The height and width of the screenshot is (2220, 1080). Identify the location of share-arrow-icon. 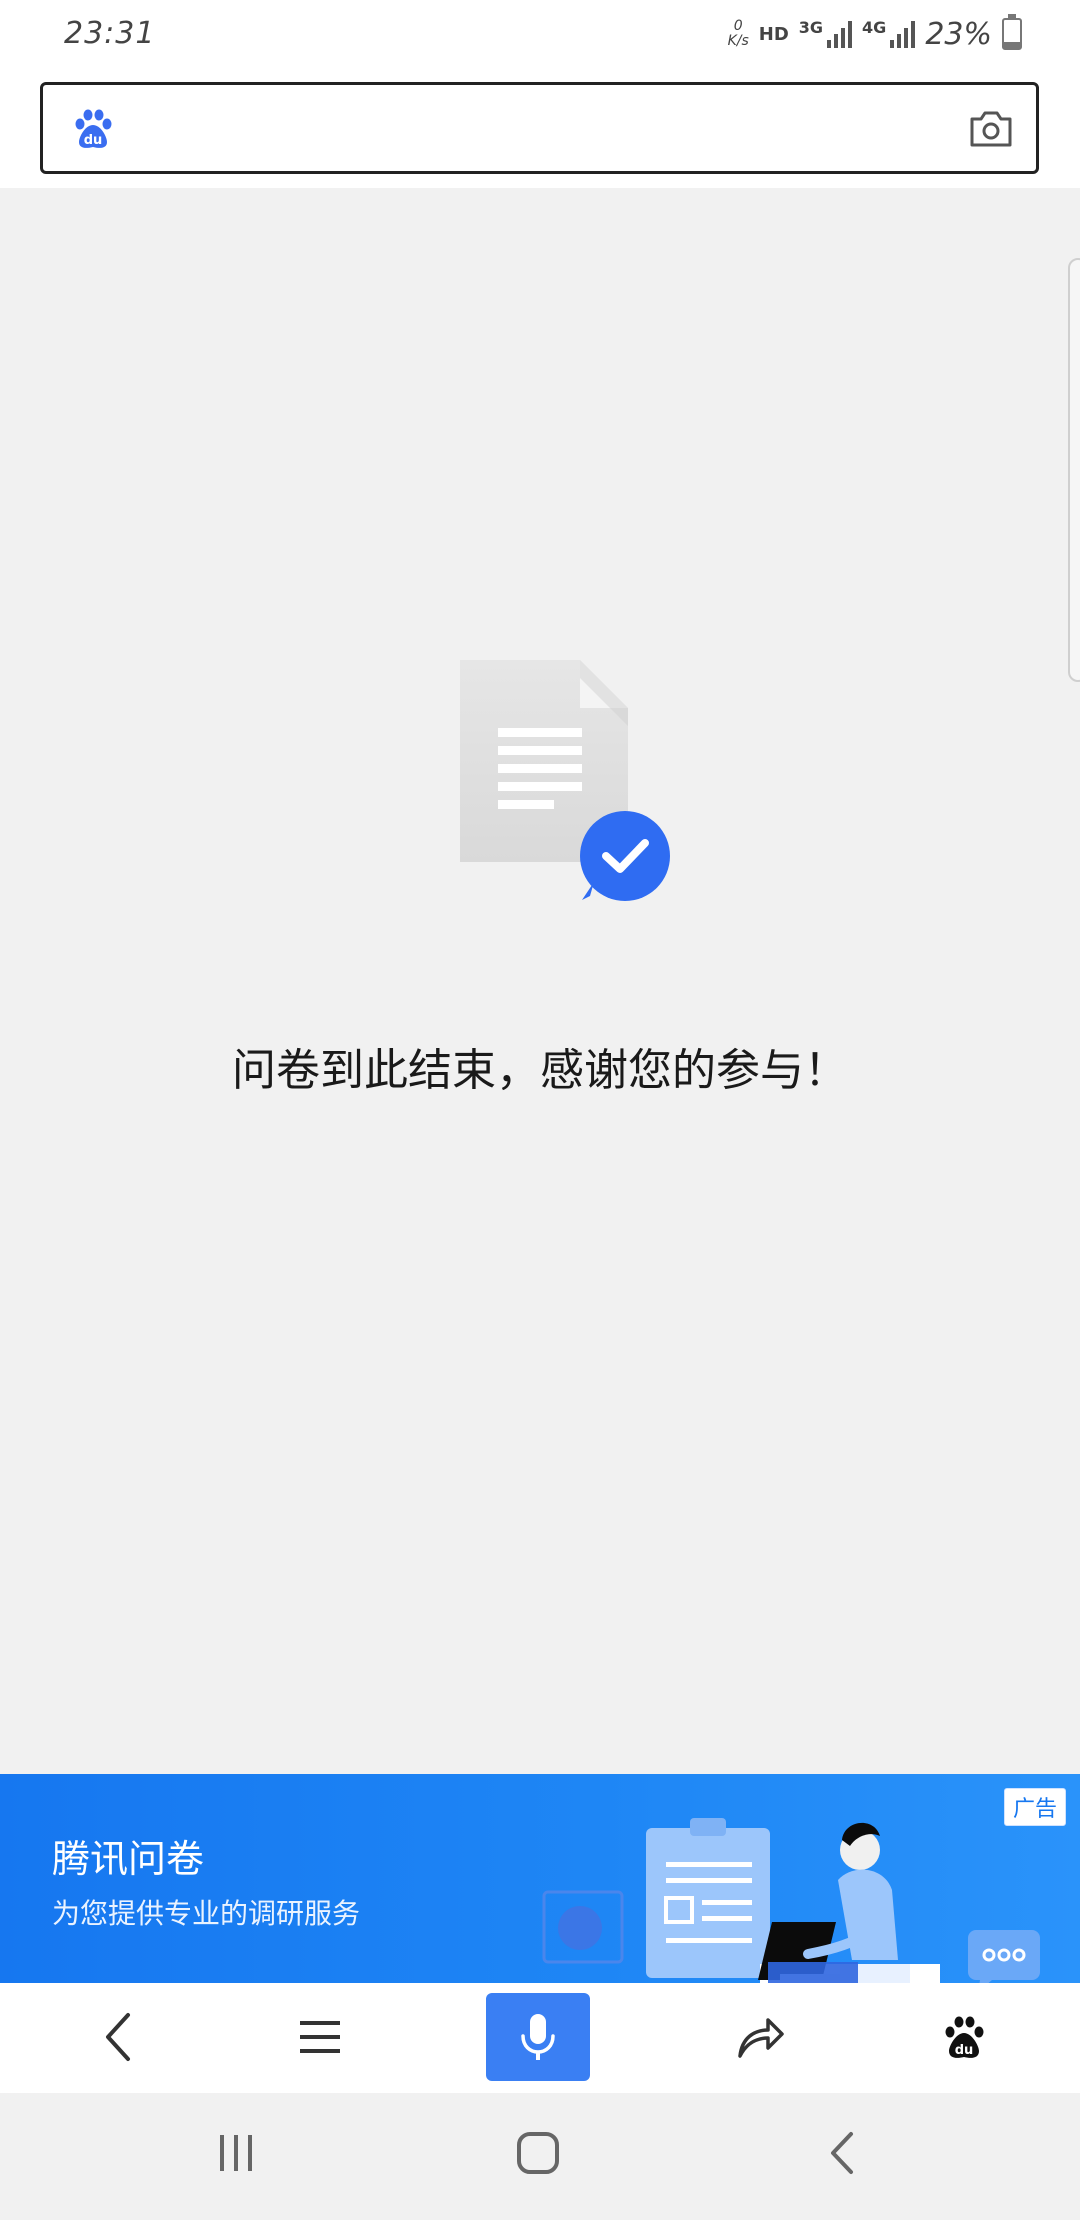
(761, 2038).